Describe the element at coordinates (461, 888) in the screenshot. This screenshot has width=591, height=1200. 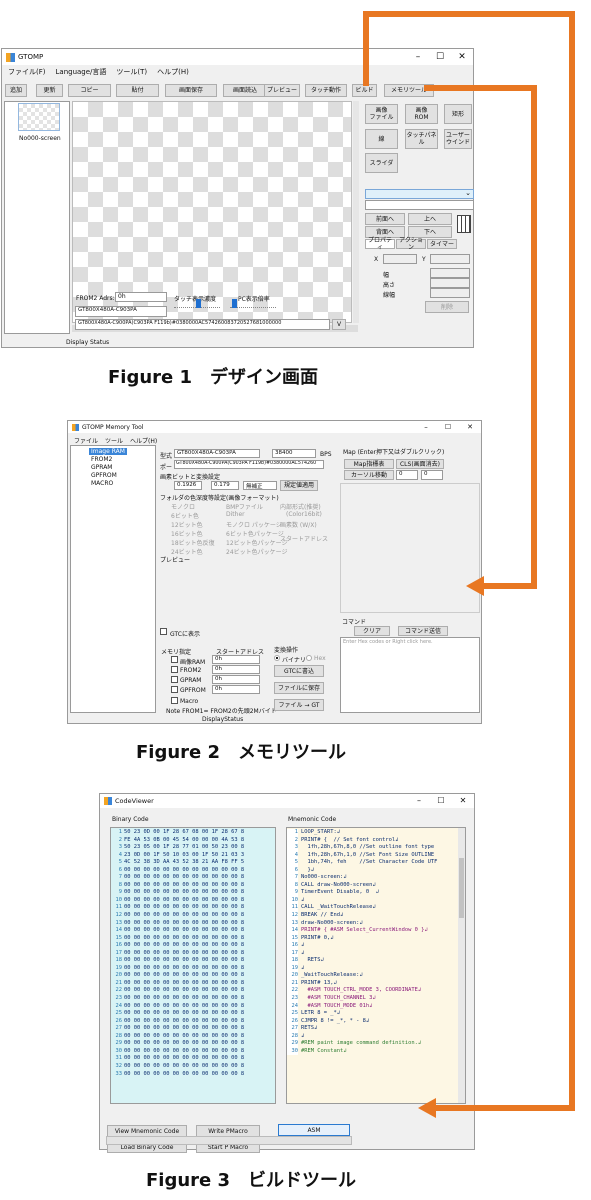
I see `scrollbar-thumb` at that location.